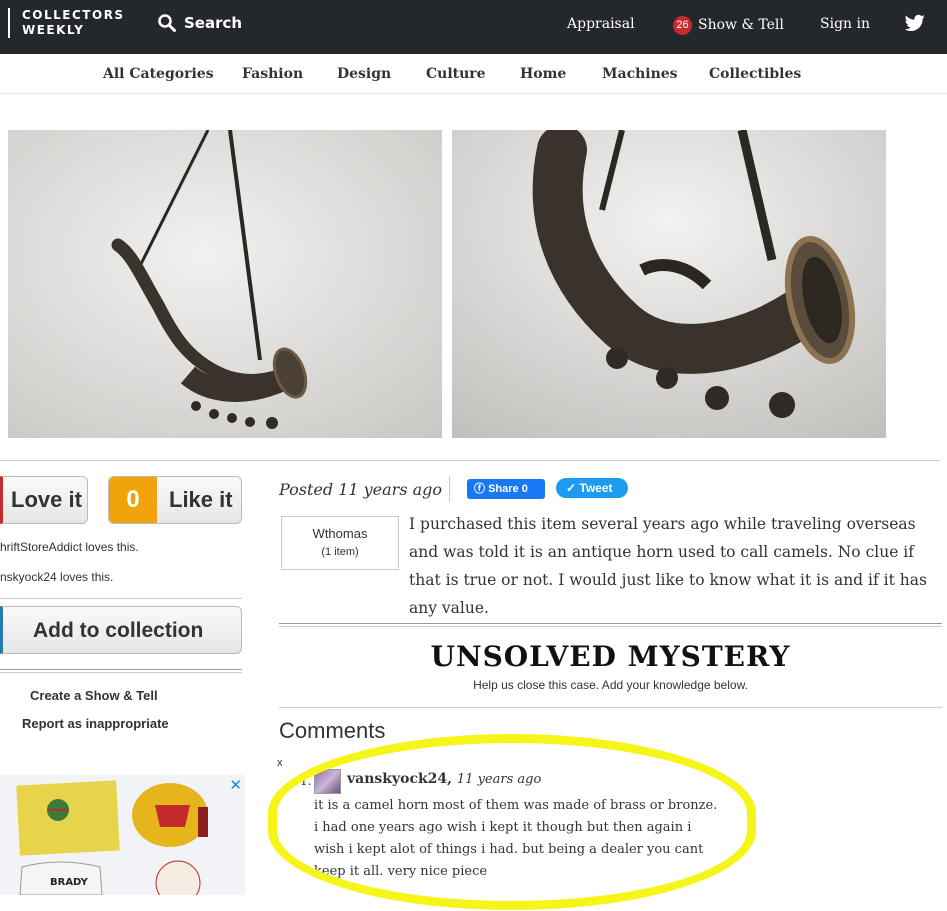  I want to click on facebook-share-button: ⓕ Share 0, so click(506, 489).